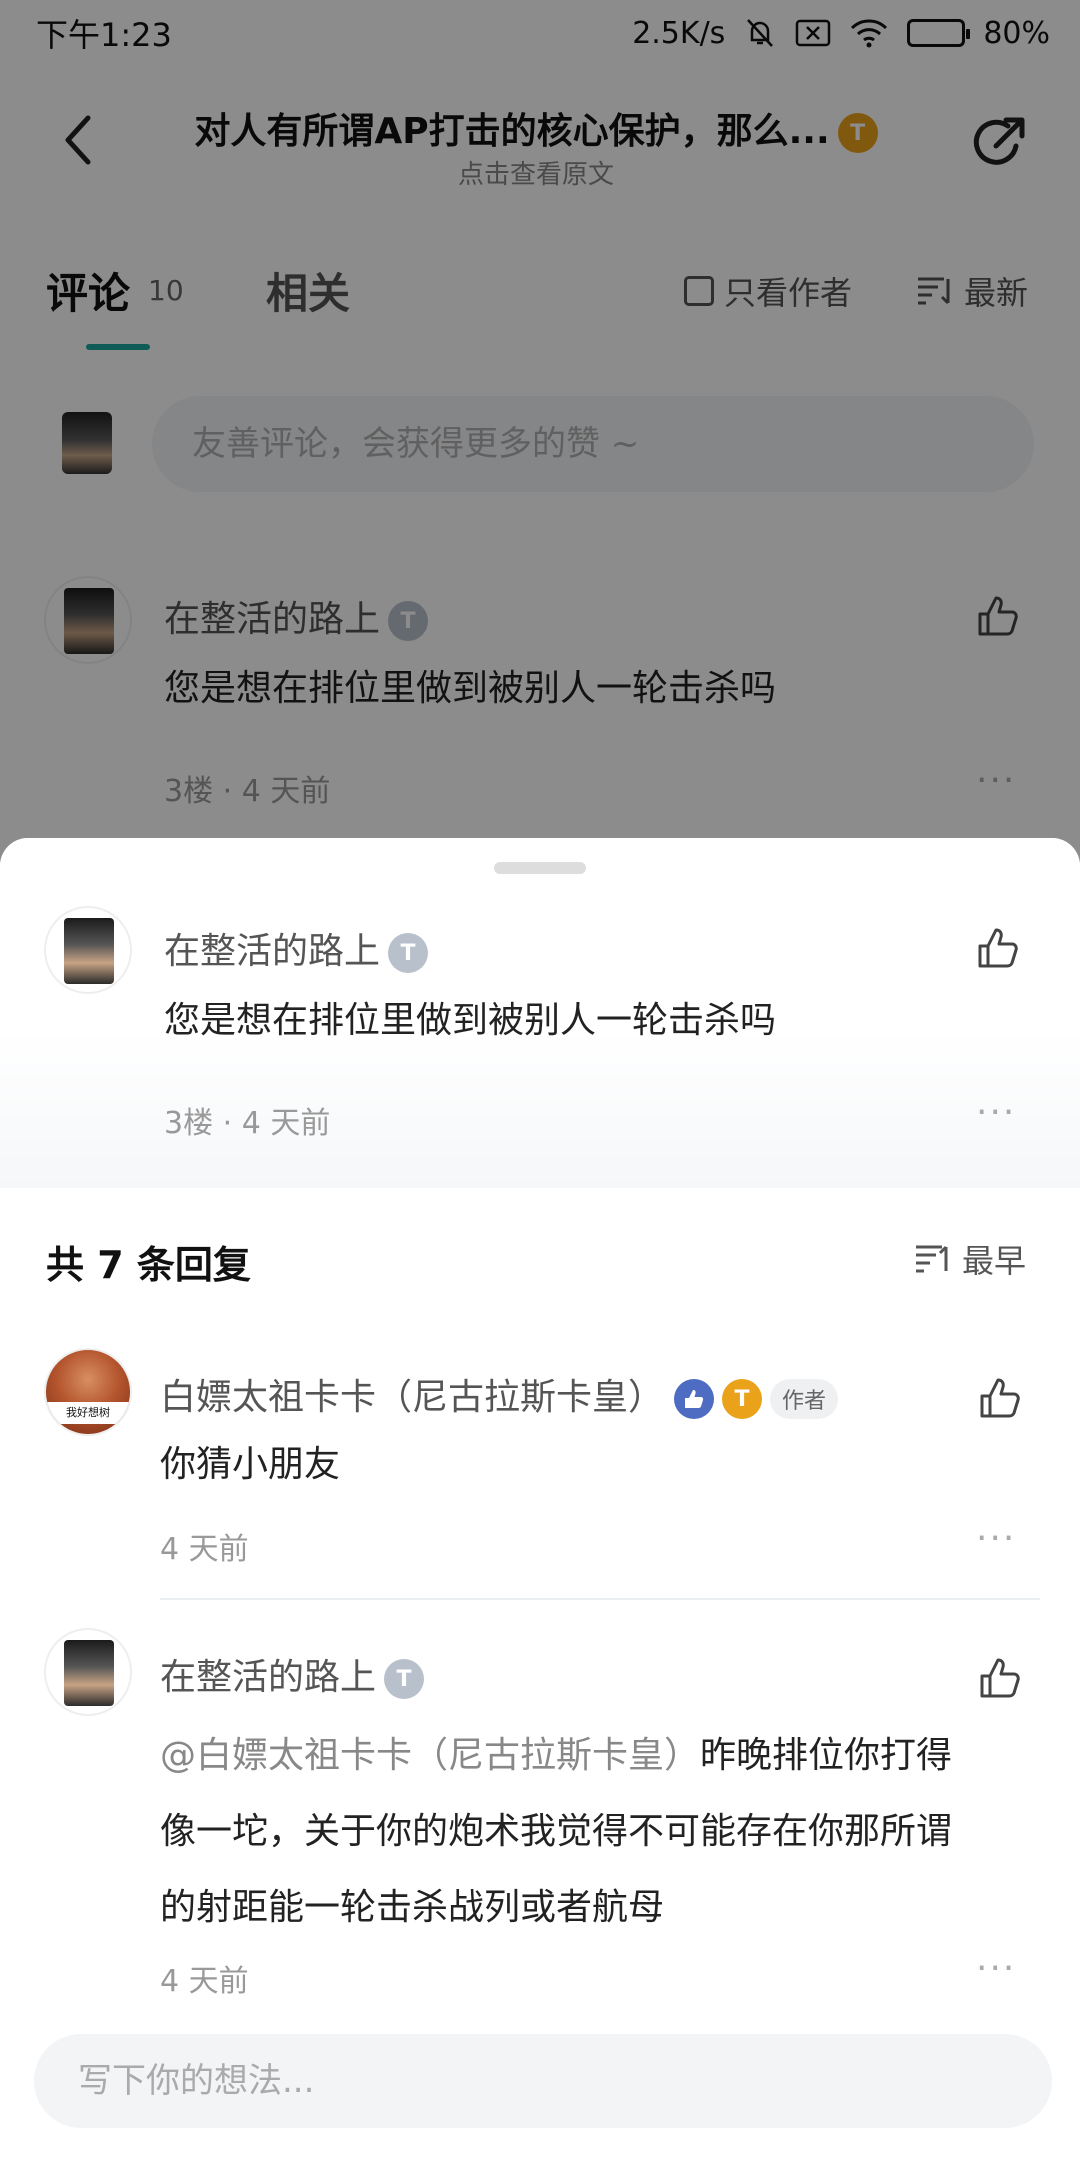 The image size is (1080, 2160). Describe the element at coordinates (556, 1831) in the screenshot. I see `reply-text-line2: 像一坨，关于你的炮术我觉得不可能存在你那所谓` at that location.